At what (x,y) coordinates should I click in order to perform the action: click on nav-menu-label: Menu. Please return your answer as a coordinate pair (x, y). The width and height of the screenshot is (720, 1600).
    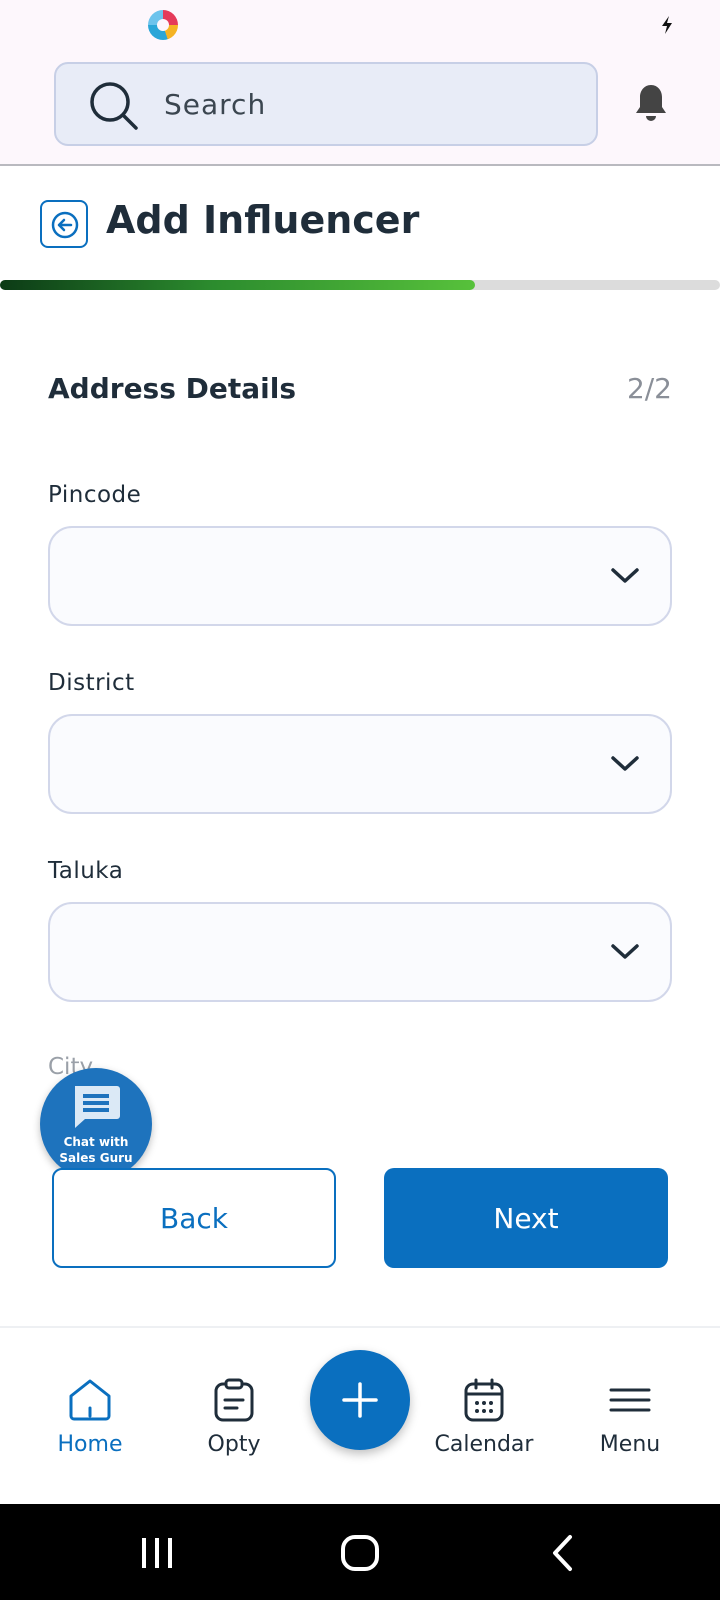
    Looking at the image, I should click on (630, 1444).